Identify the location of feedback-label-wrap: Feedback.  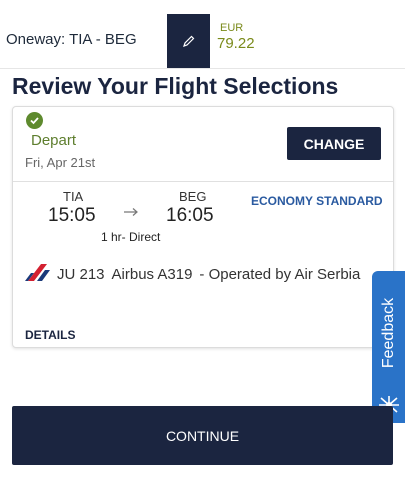
(389, 333).